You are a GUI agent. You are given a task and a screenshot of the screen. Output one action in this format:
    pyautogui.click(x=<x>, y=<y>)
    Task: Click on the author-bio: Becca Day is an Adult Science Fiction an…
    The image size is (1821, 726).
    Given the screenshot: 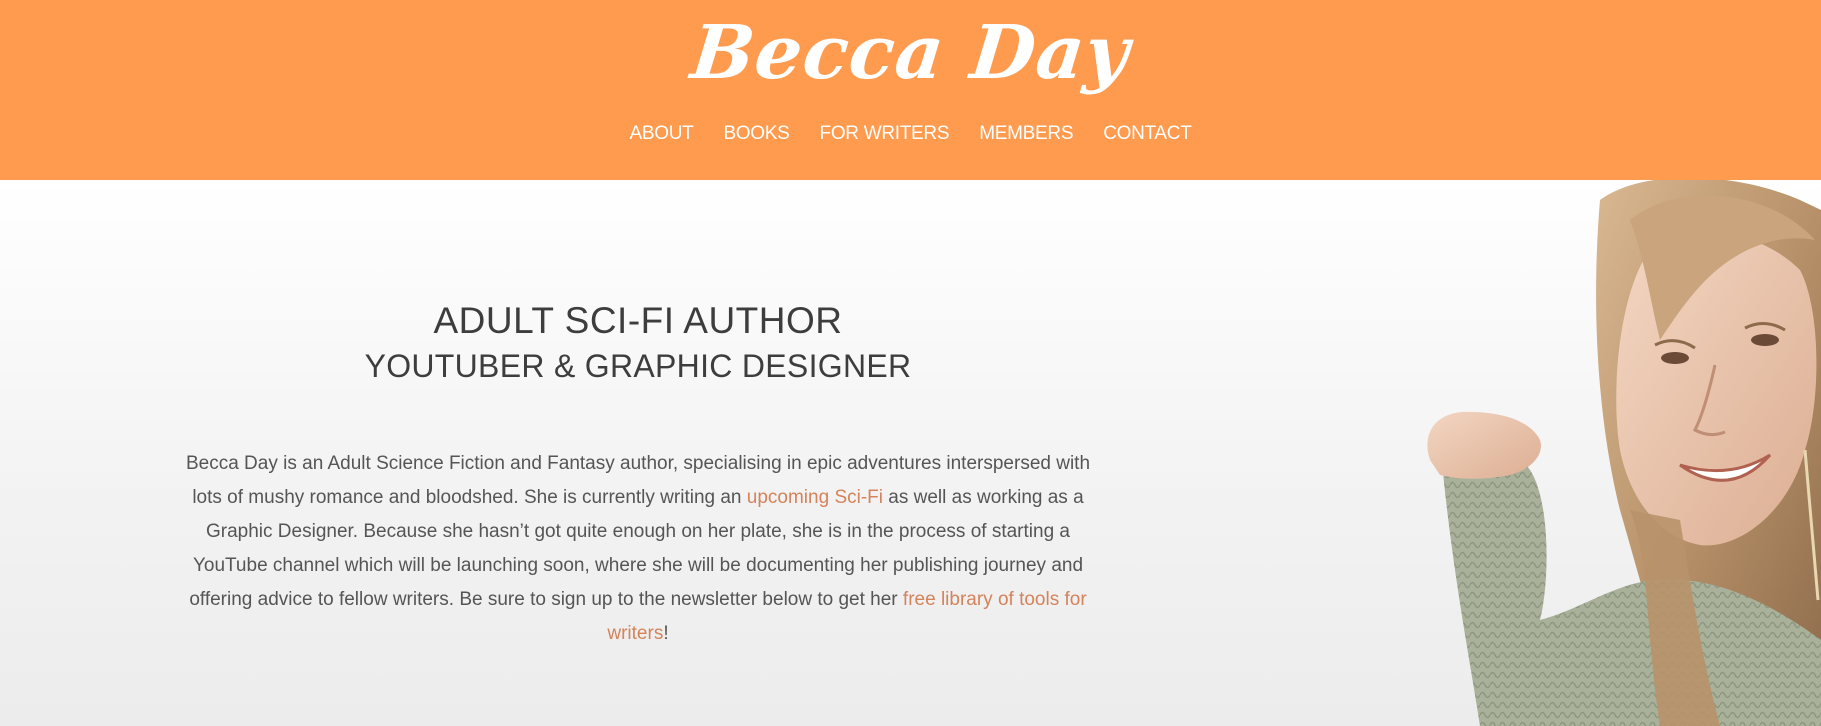 What is the action you would take?
    pyautogui.click(x=638, y=549)
    